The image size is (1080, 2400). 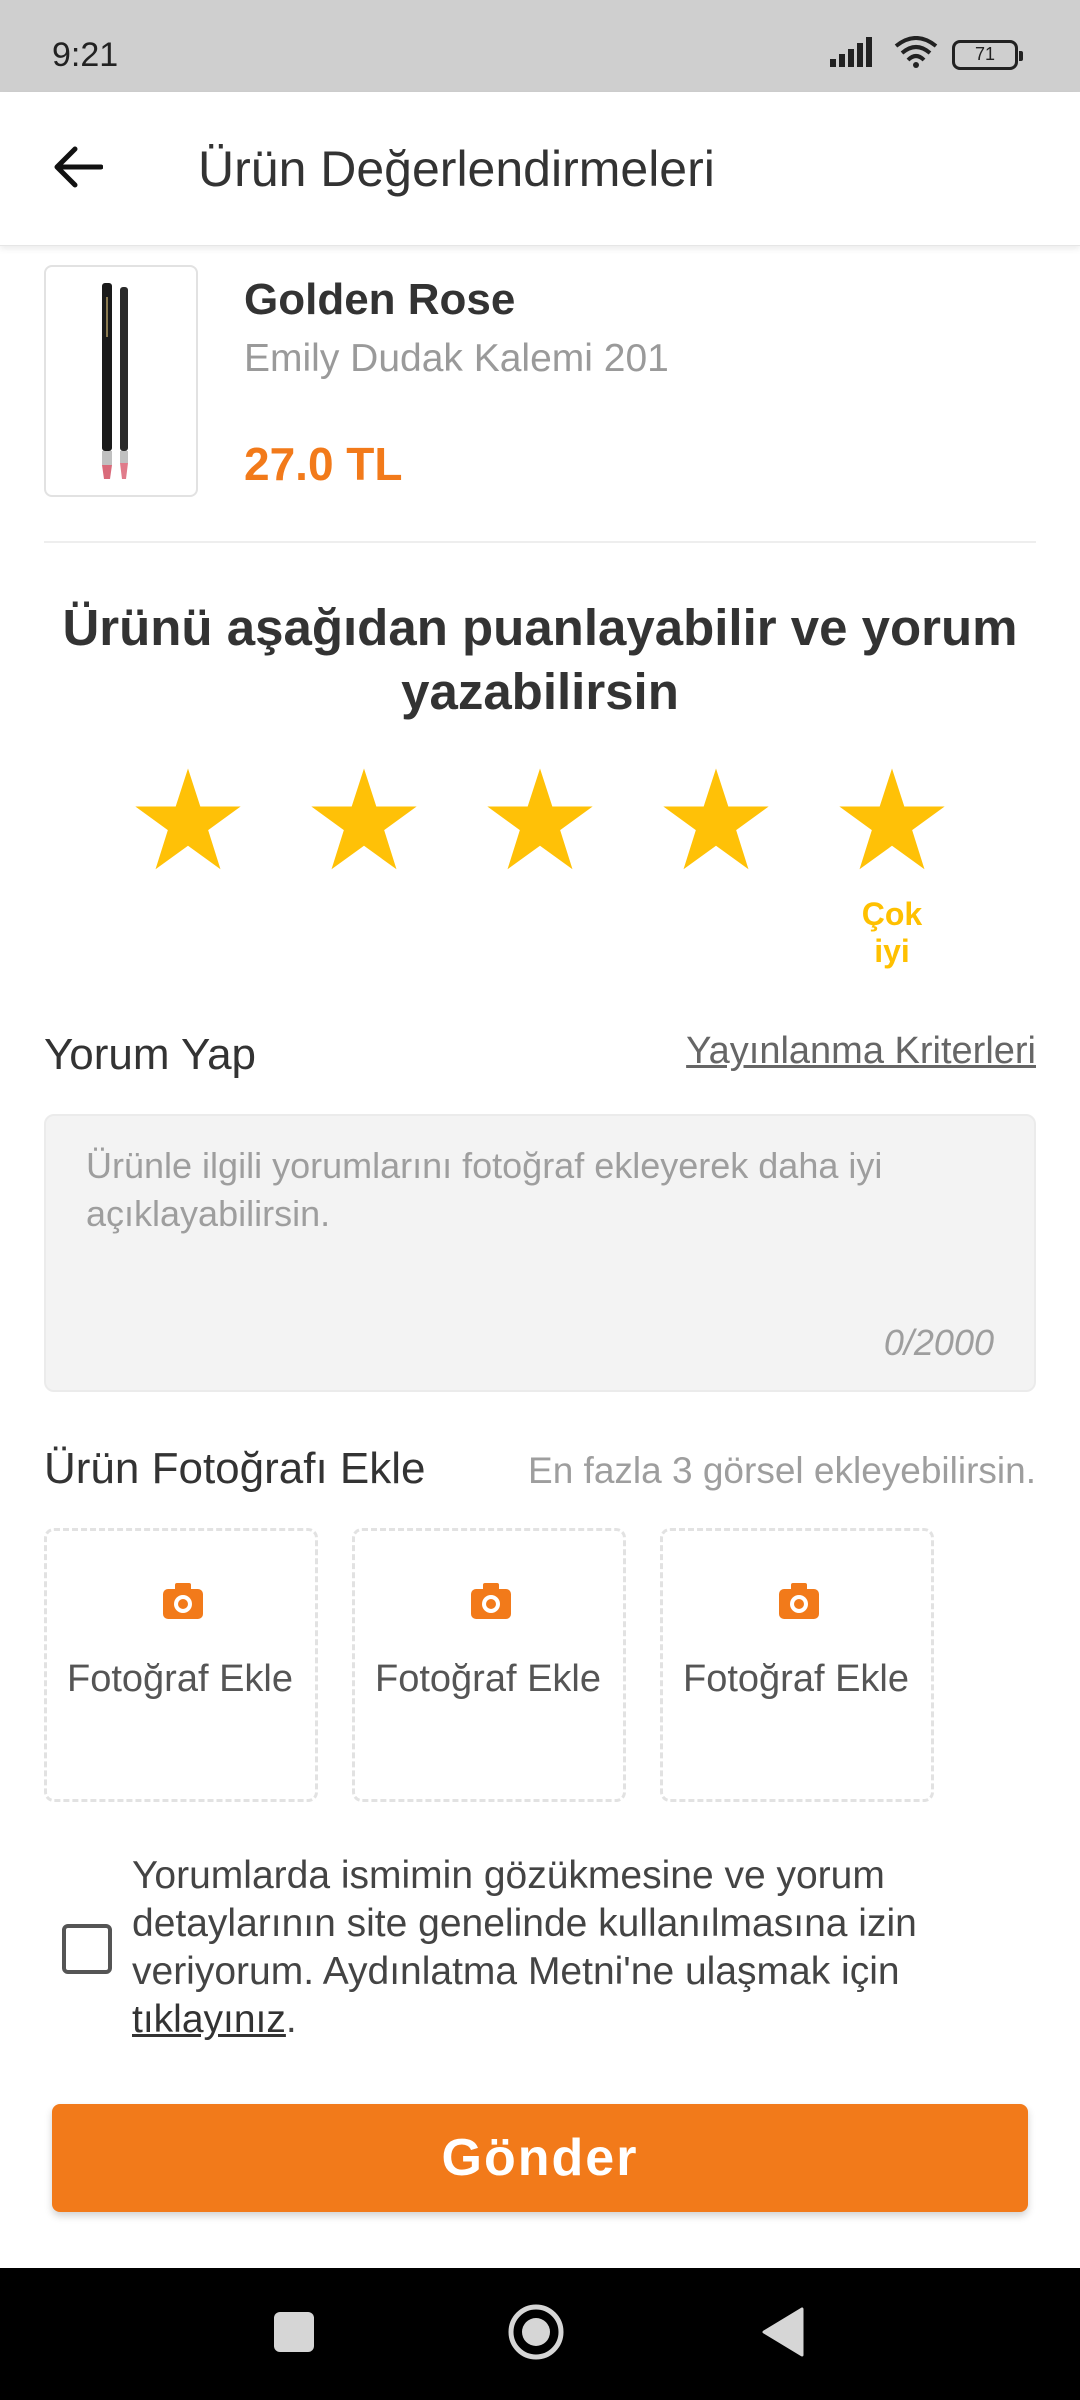 I want to click on app-header: Ürün Değerlendirmeleri, so click(x=540, y=169).